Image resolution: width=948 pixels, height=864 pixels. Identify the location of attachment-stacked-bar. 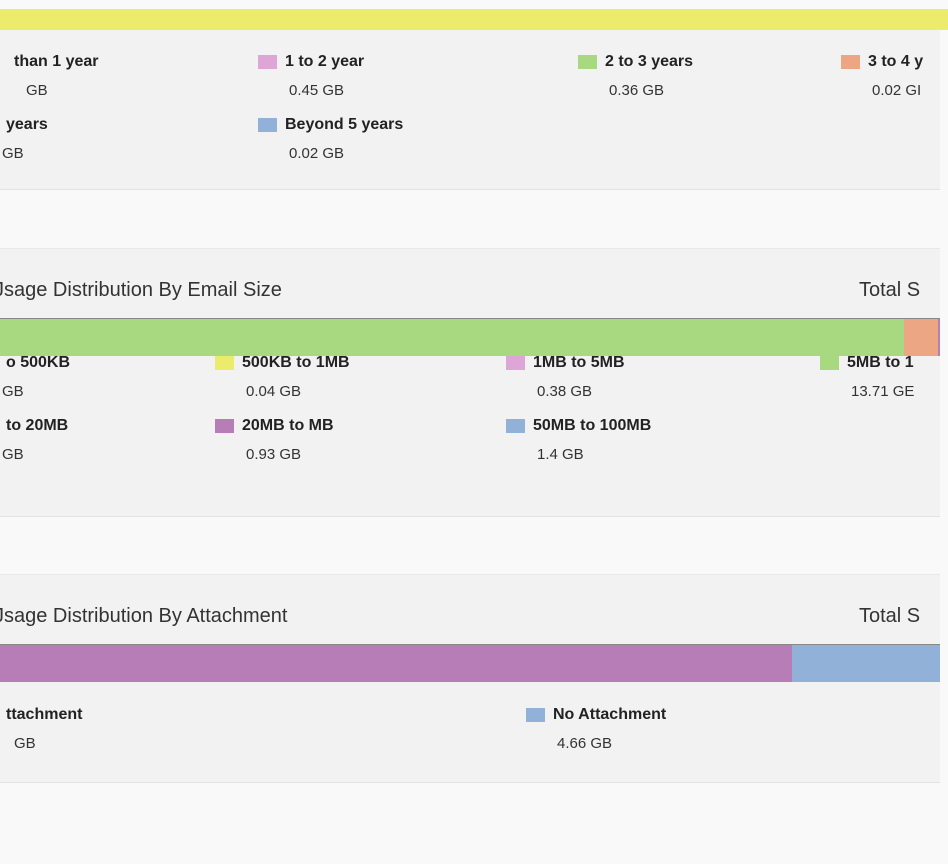
(470, 663).